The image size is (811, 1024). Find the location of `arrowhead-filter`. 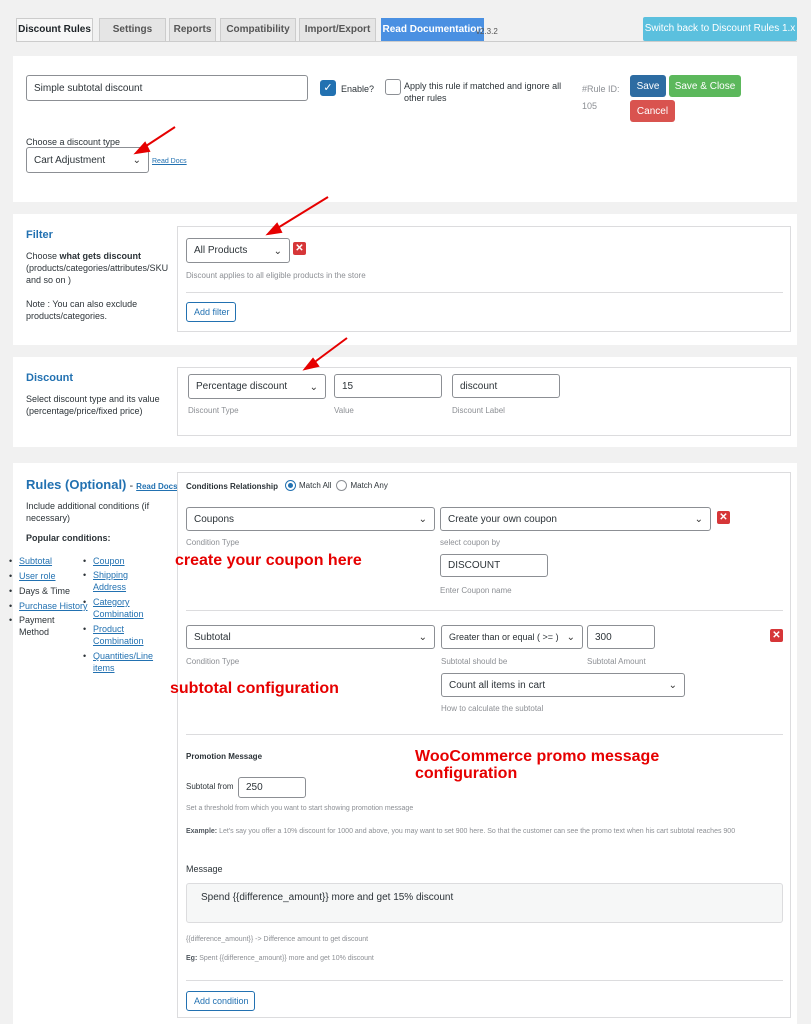

arrowhead-filter is located at coordinates (274, 229).